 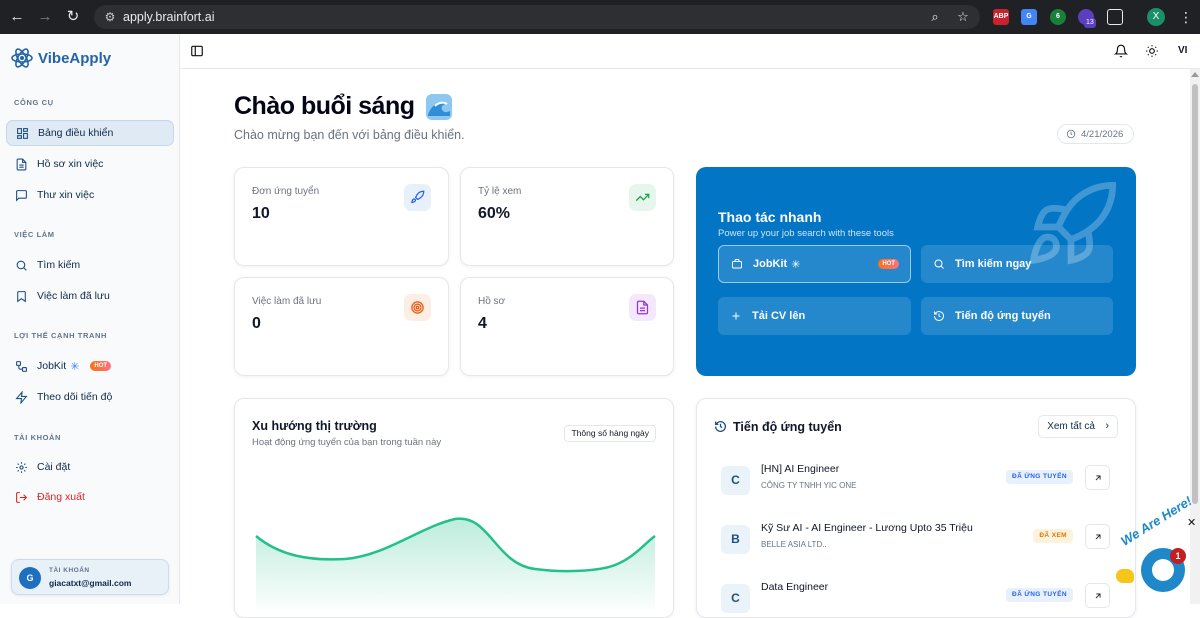 I want to click on brand-name: VibeApply, so click(x=75, y=58).